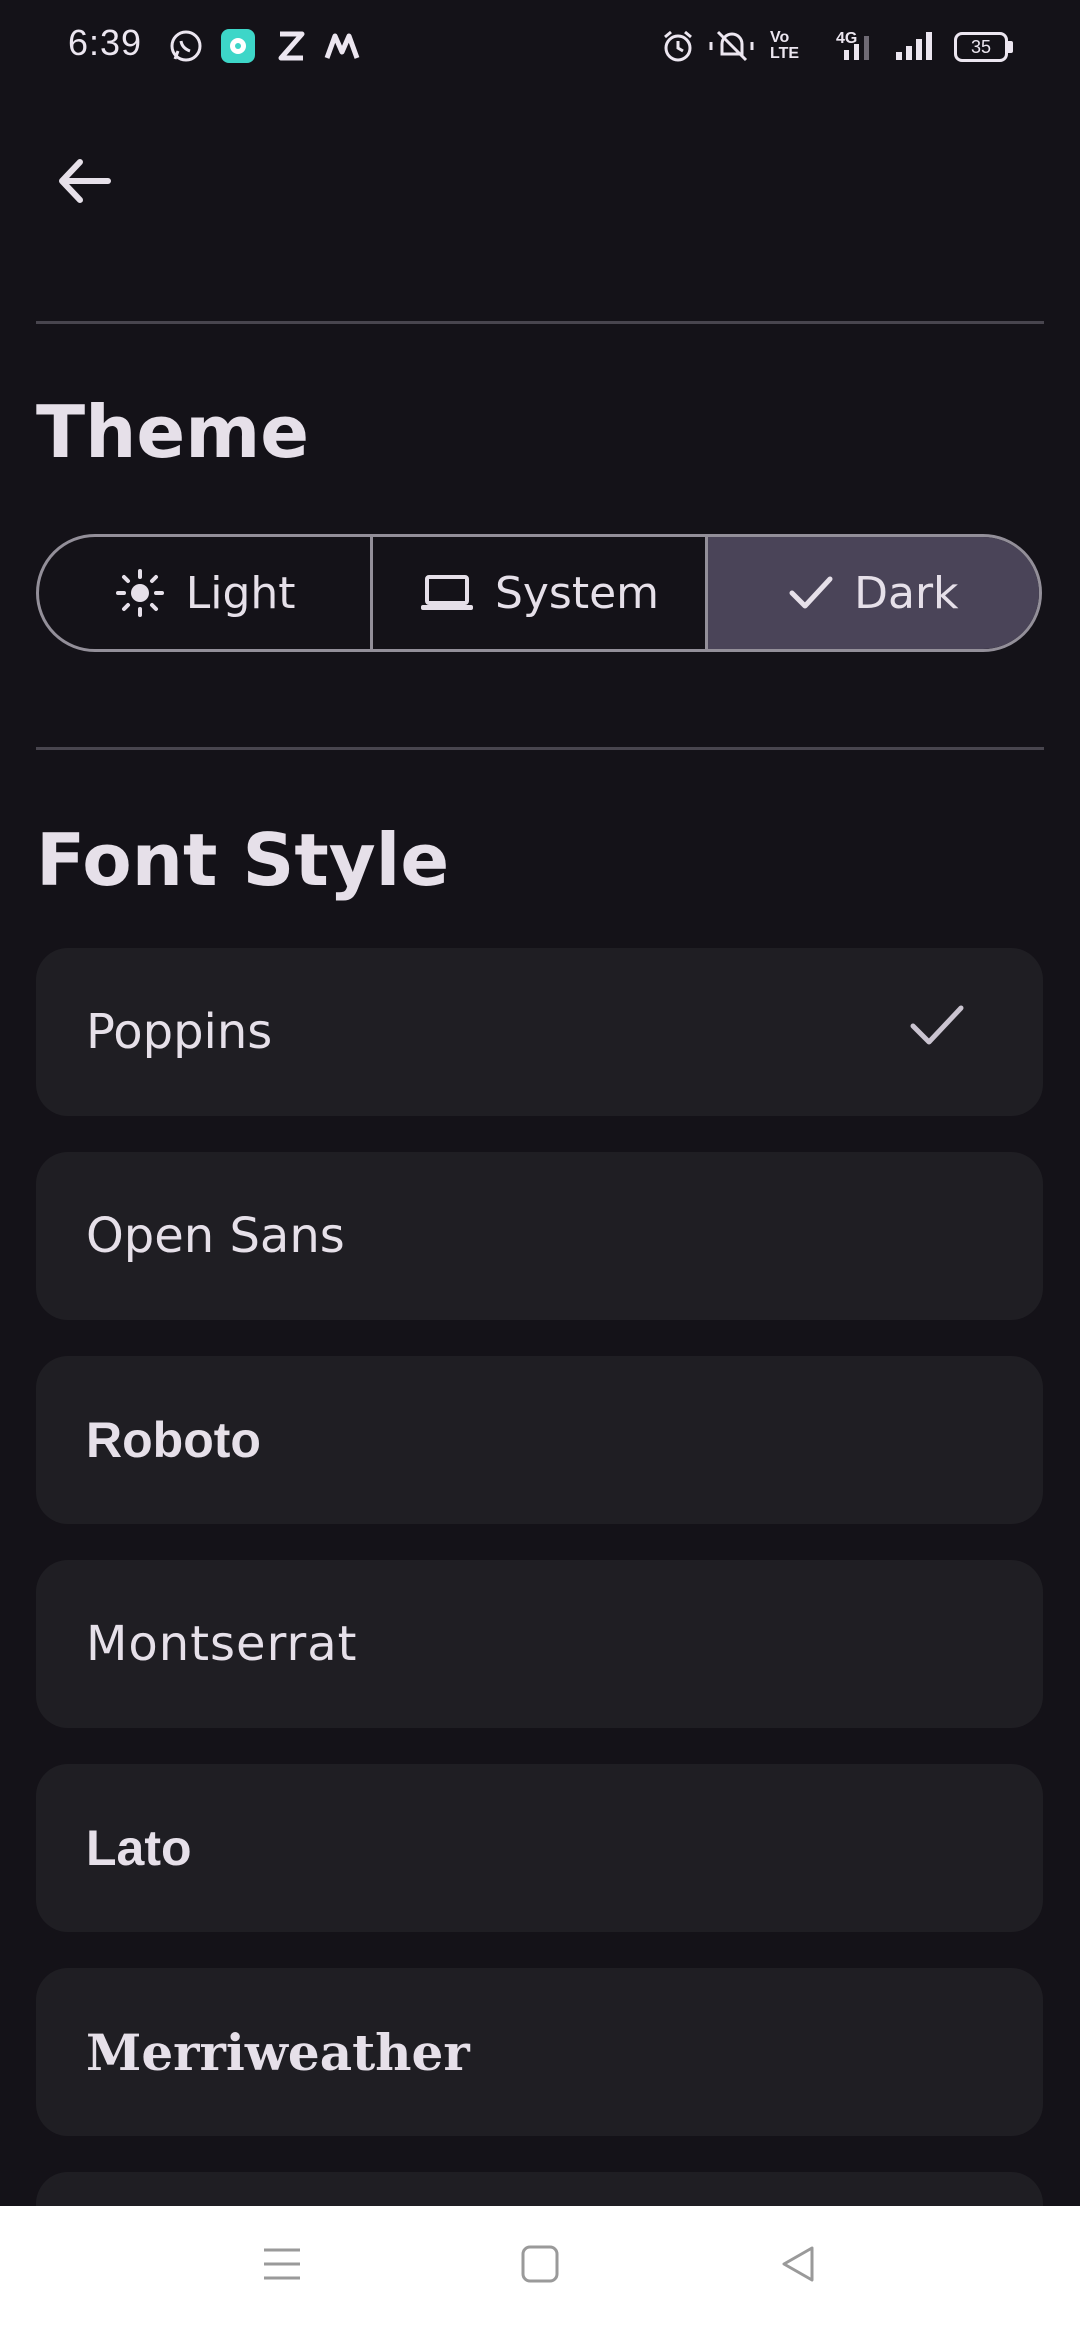  What do you see at coordinates (539, 1848) in the screenshot?
I see `font-option-lato: Lato` at bounding box center [539, 1848].